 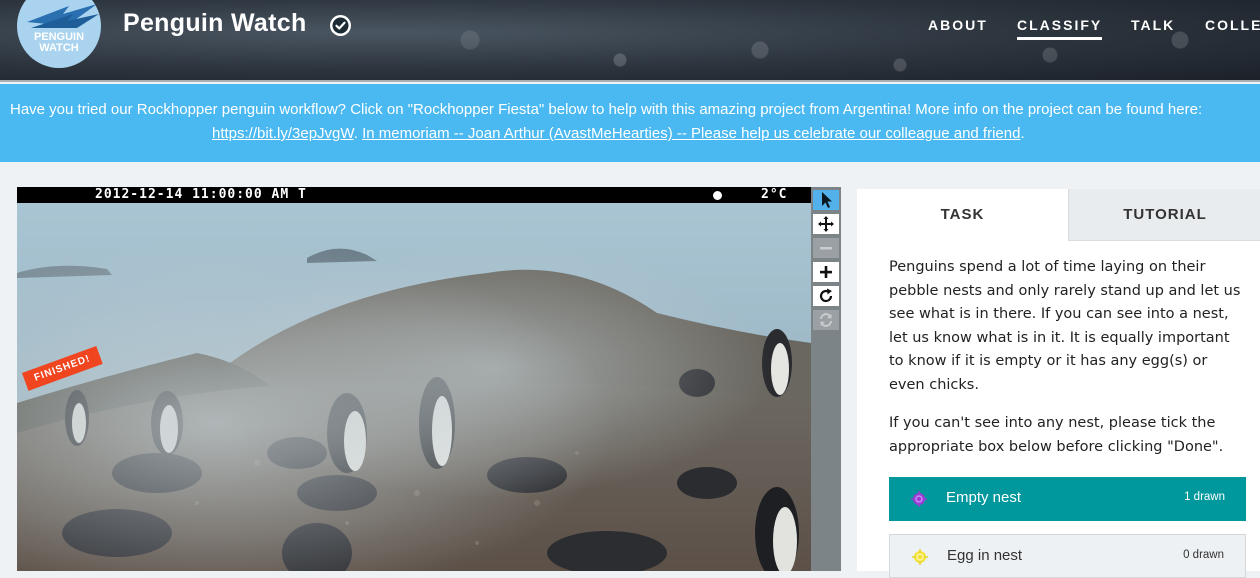 What do you see at coordinates (1203, 555) in the screenshot?
I see `tool-count-egg-in-nest: 0 drawn` at bounding box center [1203, 555].